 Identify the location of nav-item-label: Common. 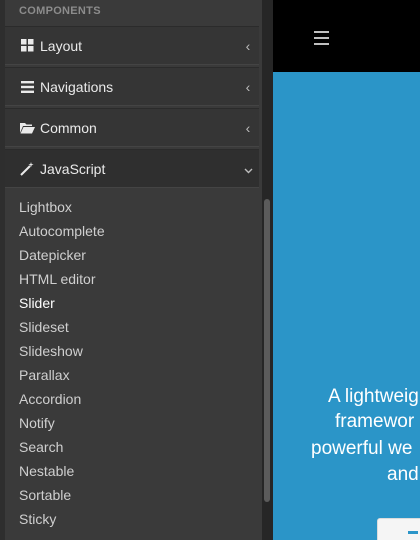
(68, 127).